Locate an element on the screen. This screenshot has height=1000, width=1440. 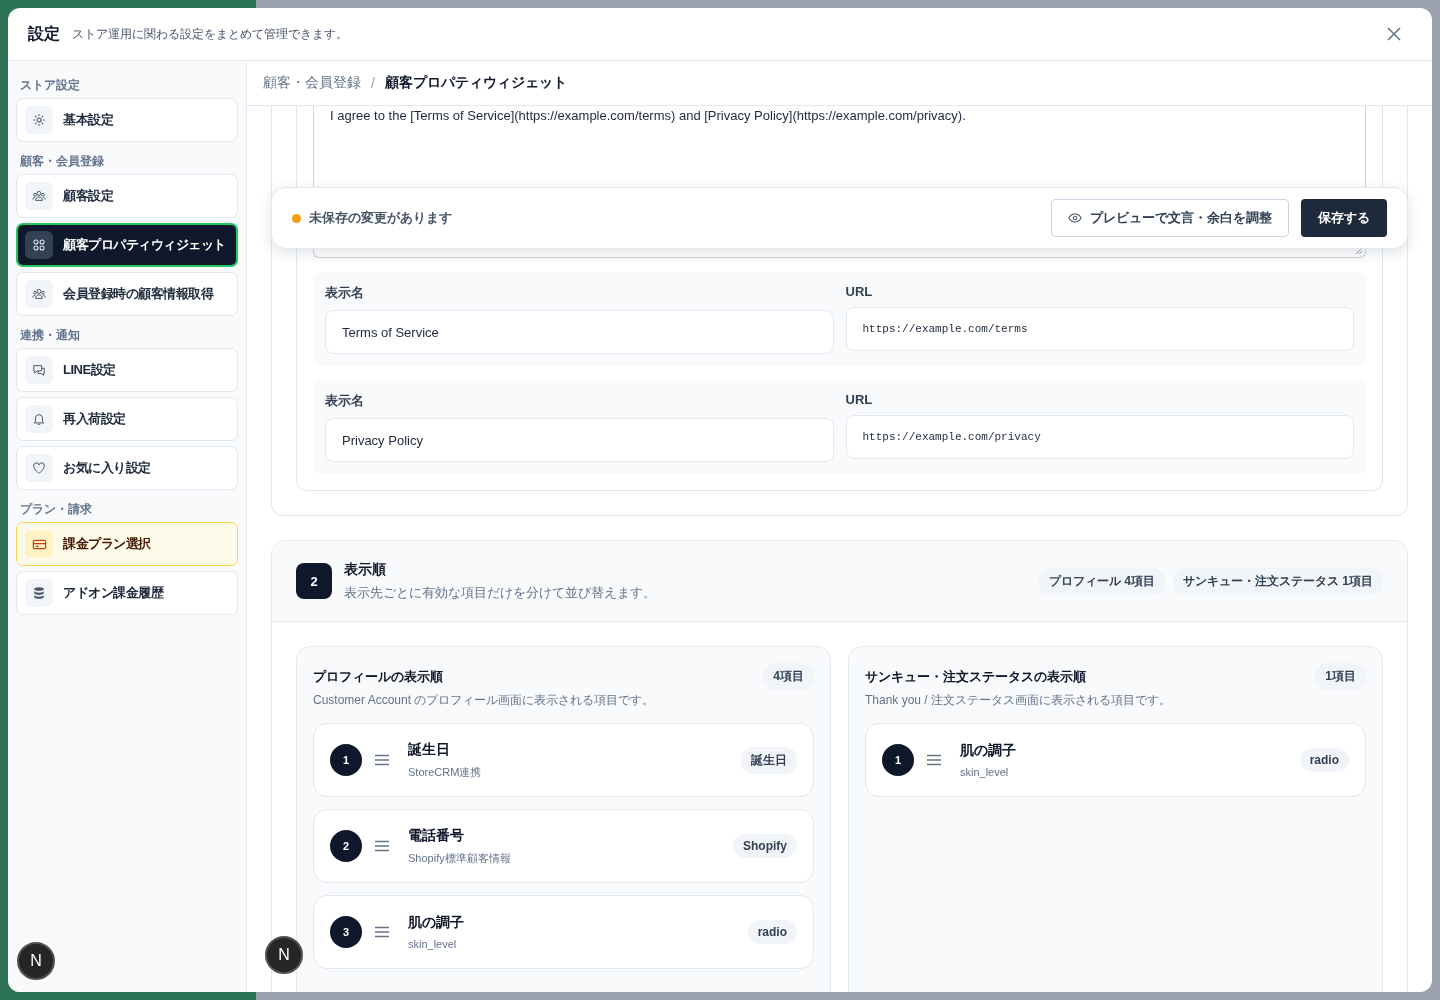
dialog-subtitle: ストア運用に関わる設定をまとめて管理できます。 is located at coordinates (210, 34).